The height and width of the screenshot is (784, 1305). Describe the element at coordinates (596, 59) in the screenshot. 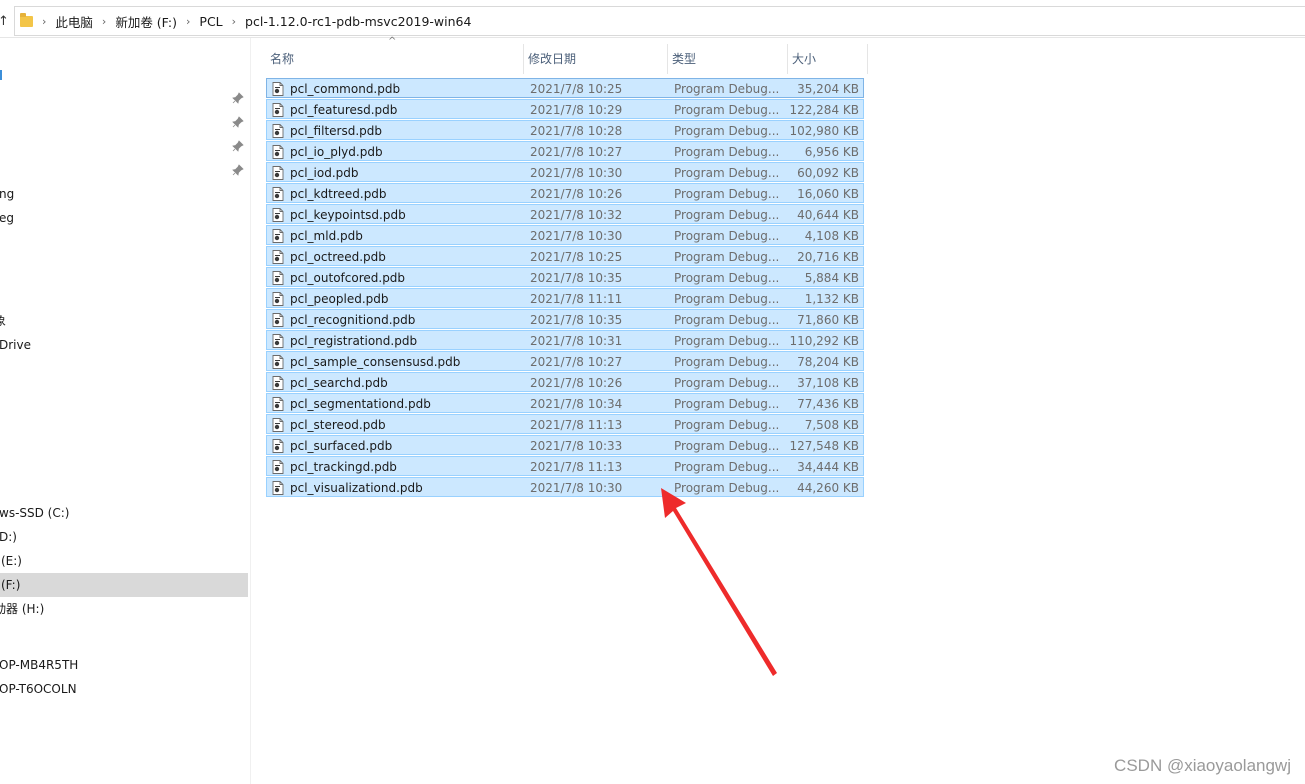

I see `column-header-date: 修改日期` at that location.